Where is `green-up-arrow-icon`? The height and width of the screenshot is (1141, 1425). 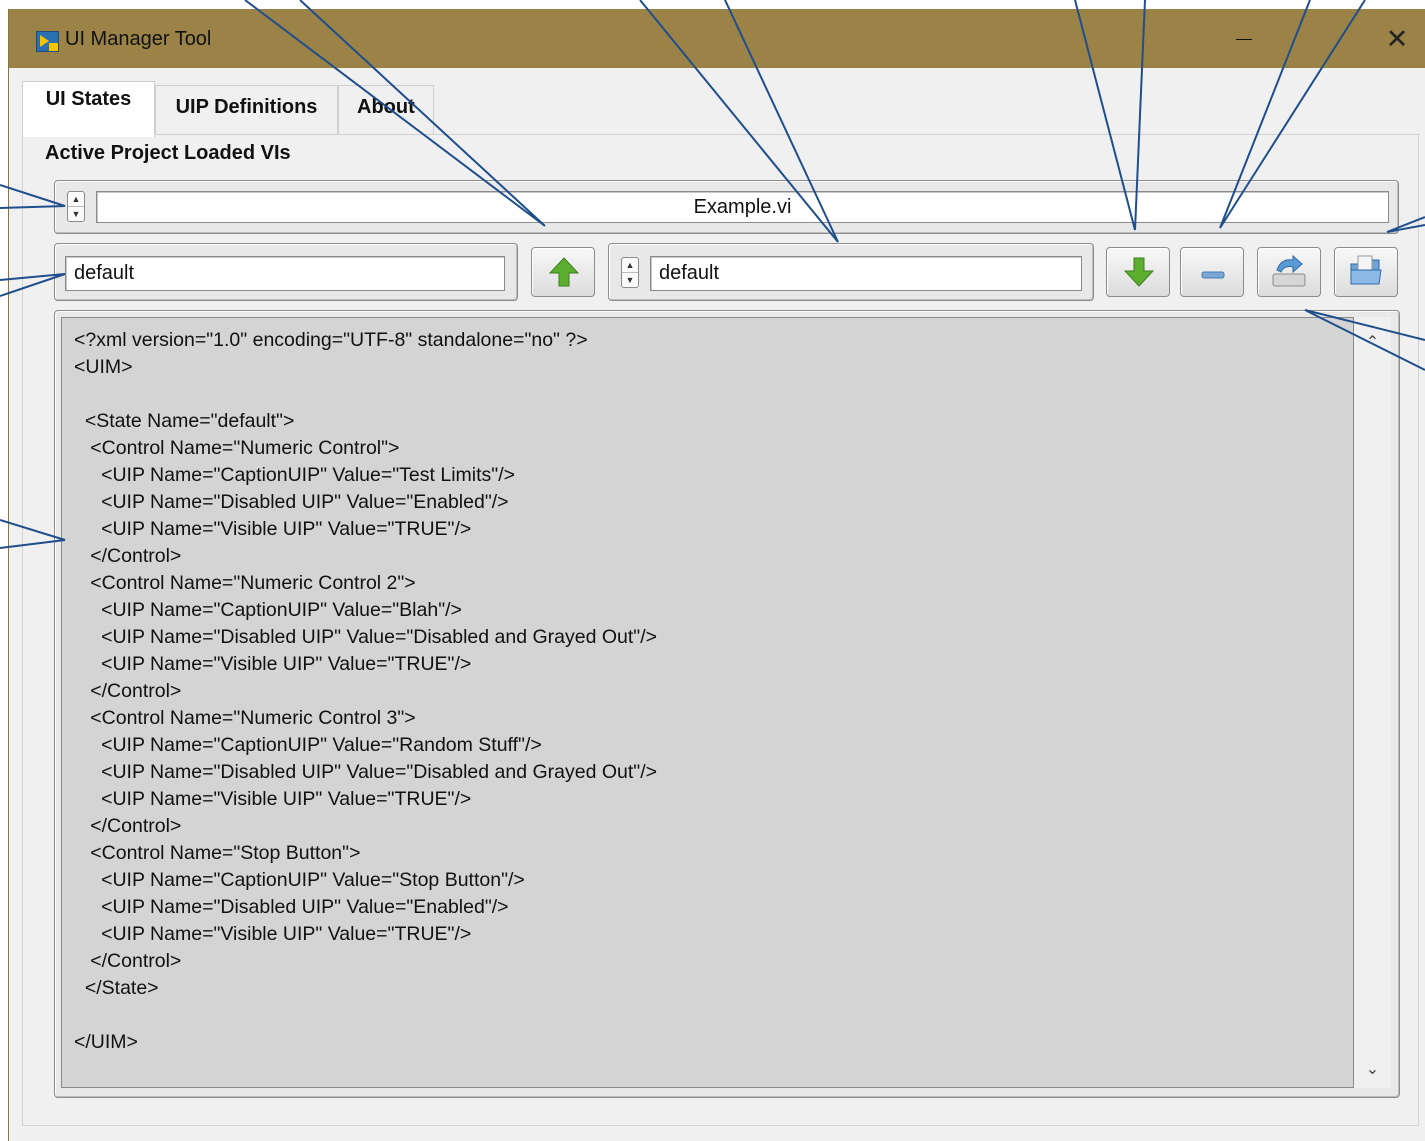 green-up-arrow-icon is located at coordinates (564, 272).